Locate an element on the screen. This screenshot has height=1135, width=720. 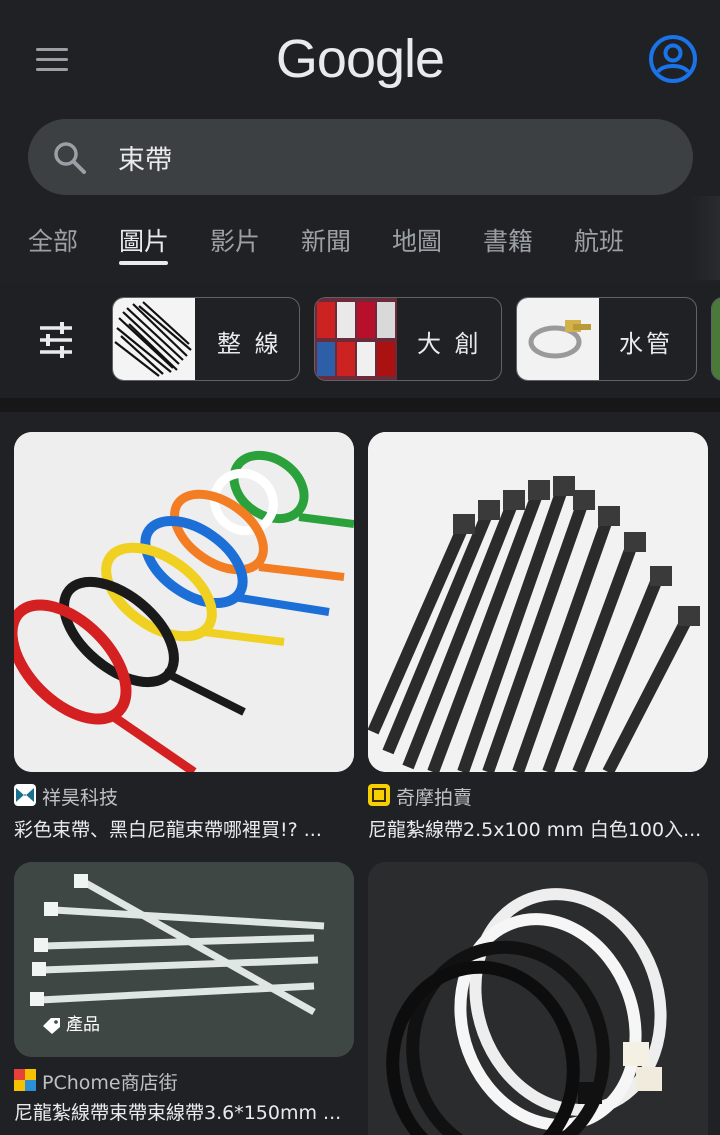
tab-news: 新聞 is located at coordinates (326, 240).